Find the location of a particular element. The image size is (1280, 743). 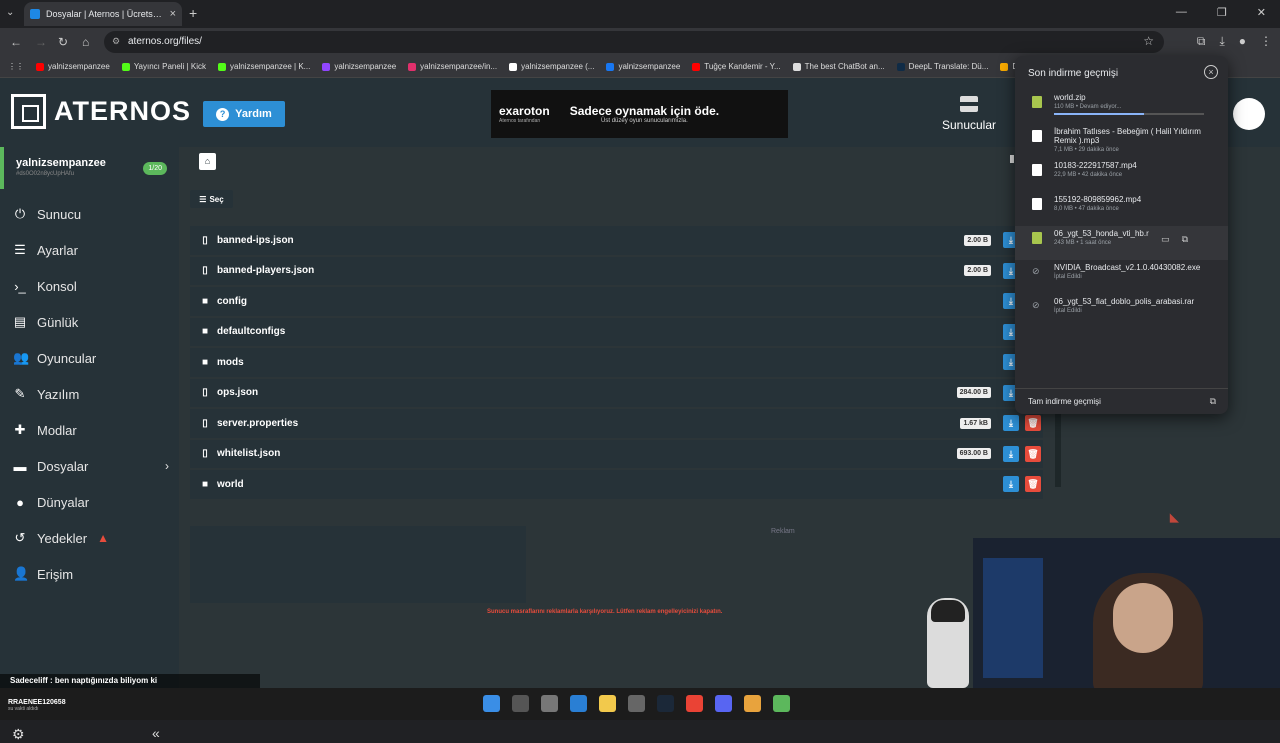

tab-search-icon: ⌄ is located at coordinates (10, 12).